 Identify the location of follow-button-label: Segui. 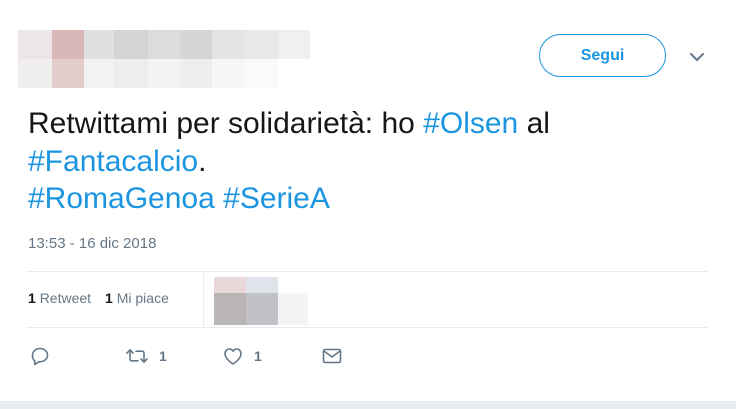
(602, 55).